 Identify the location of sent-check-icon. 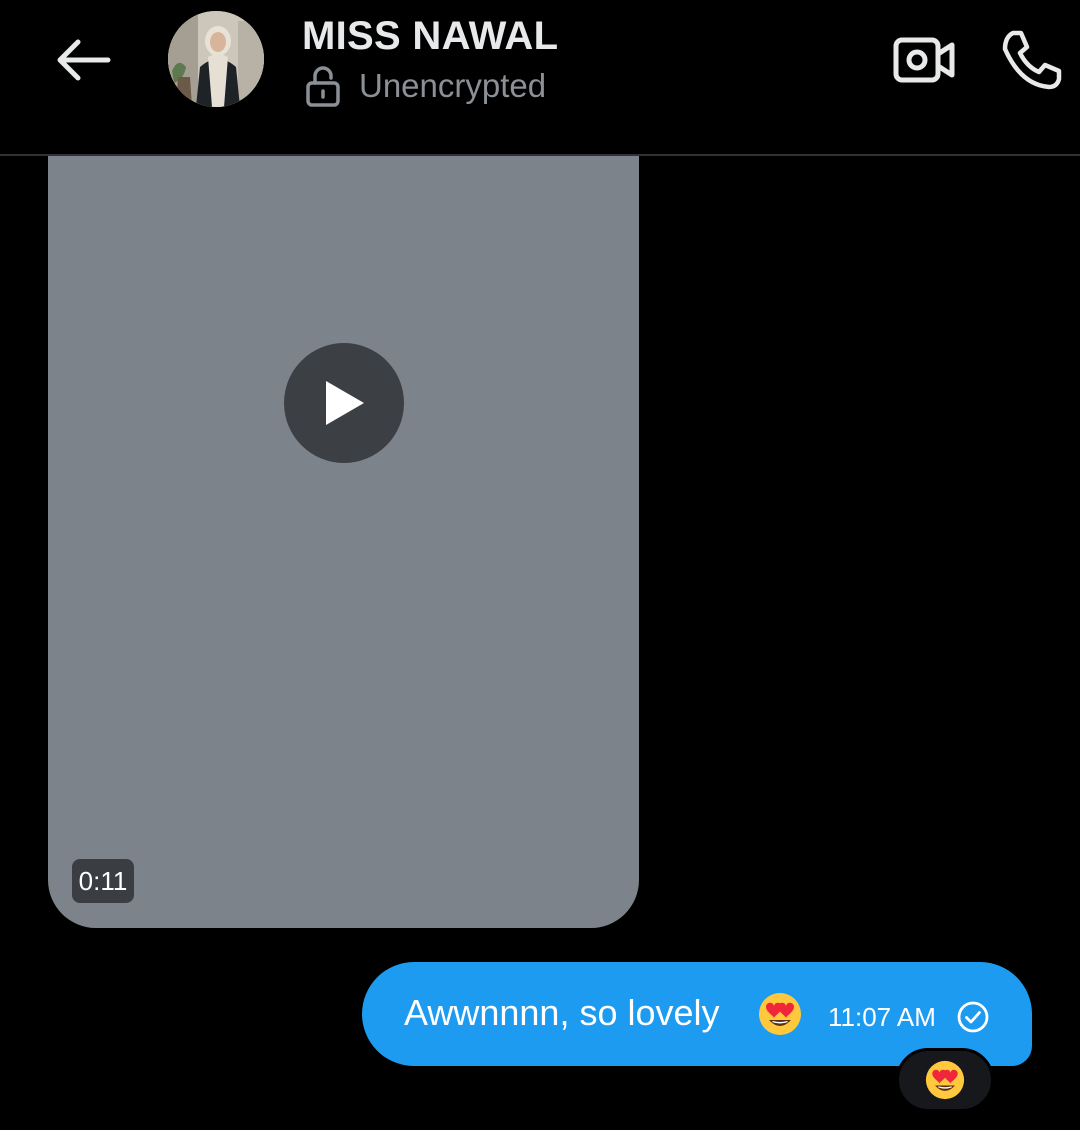
(973, 1017).